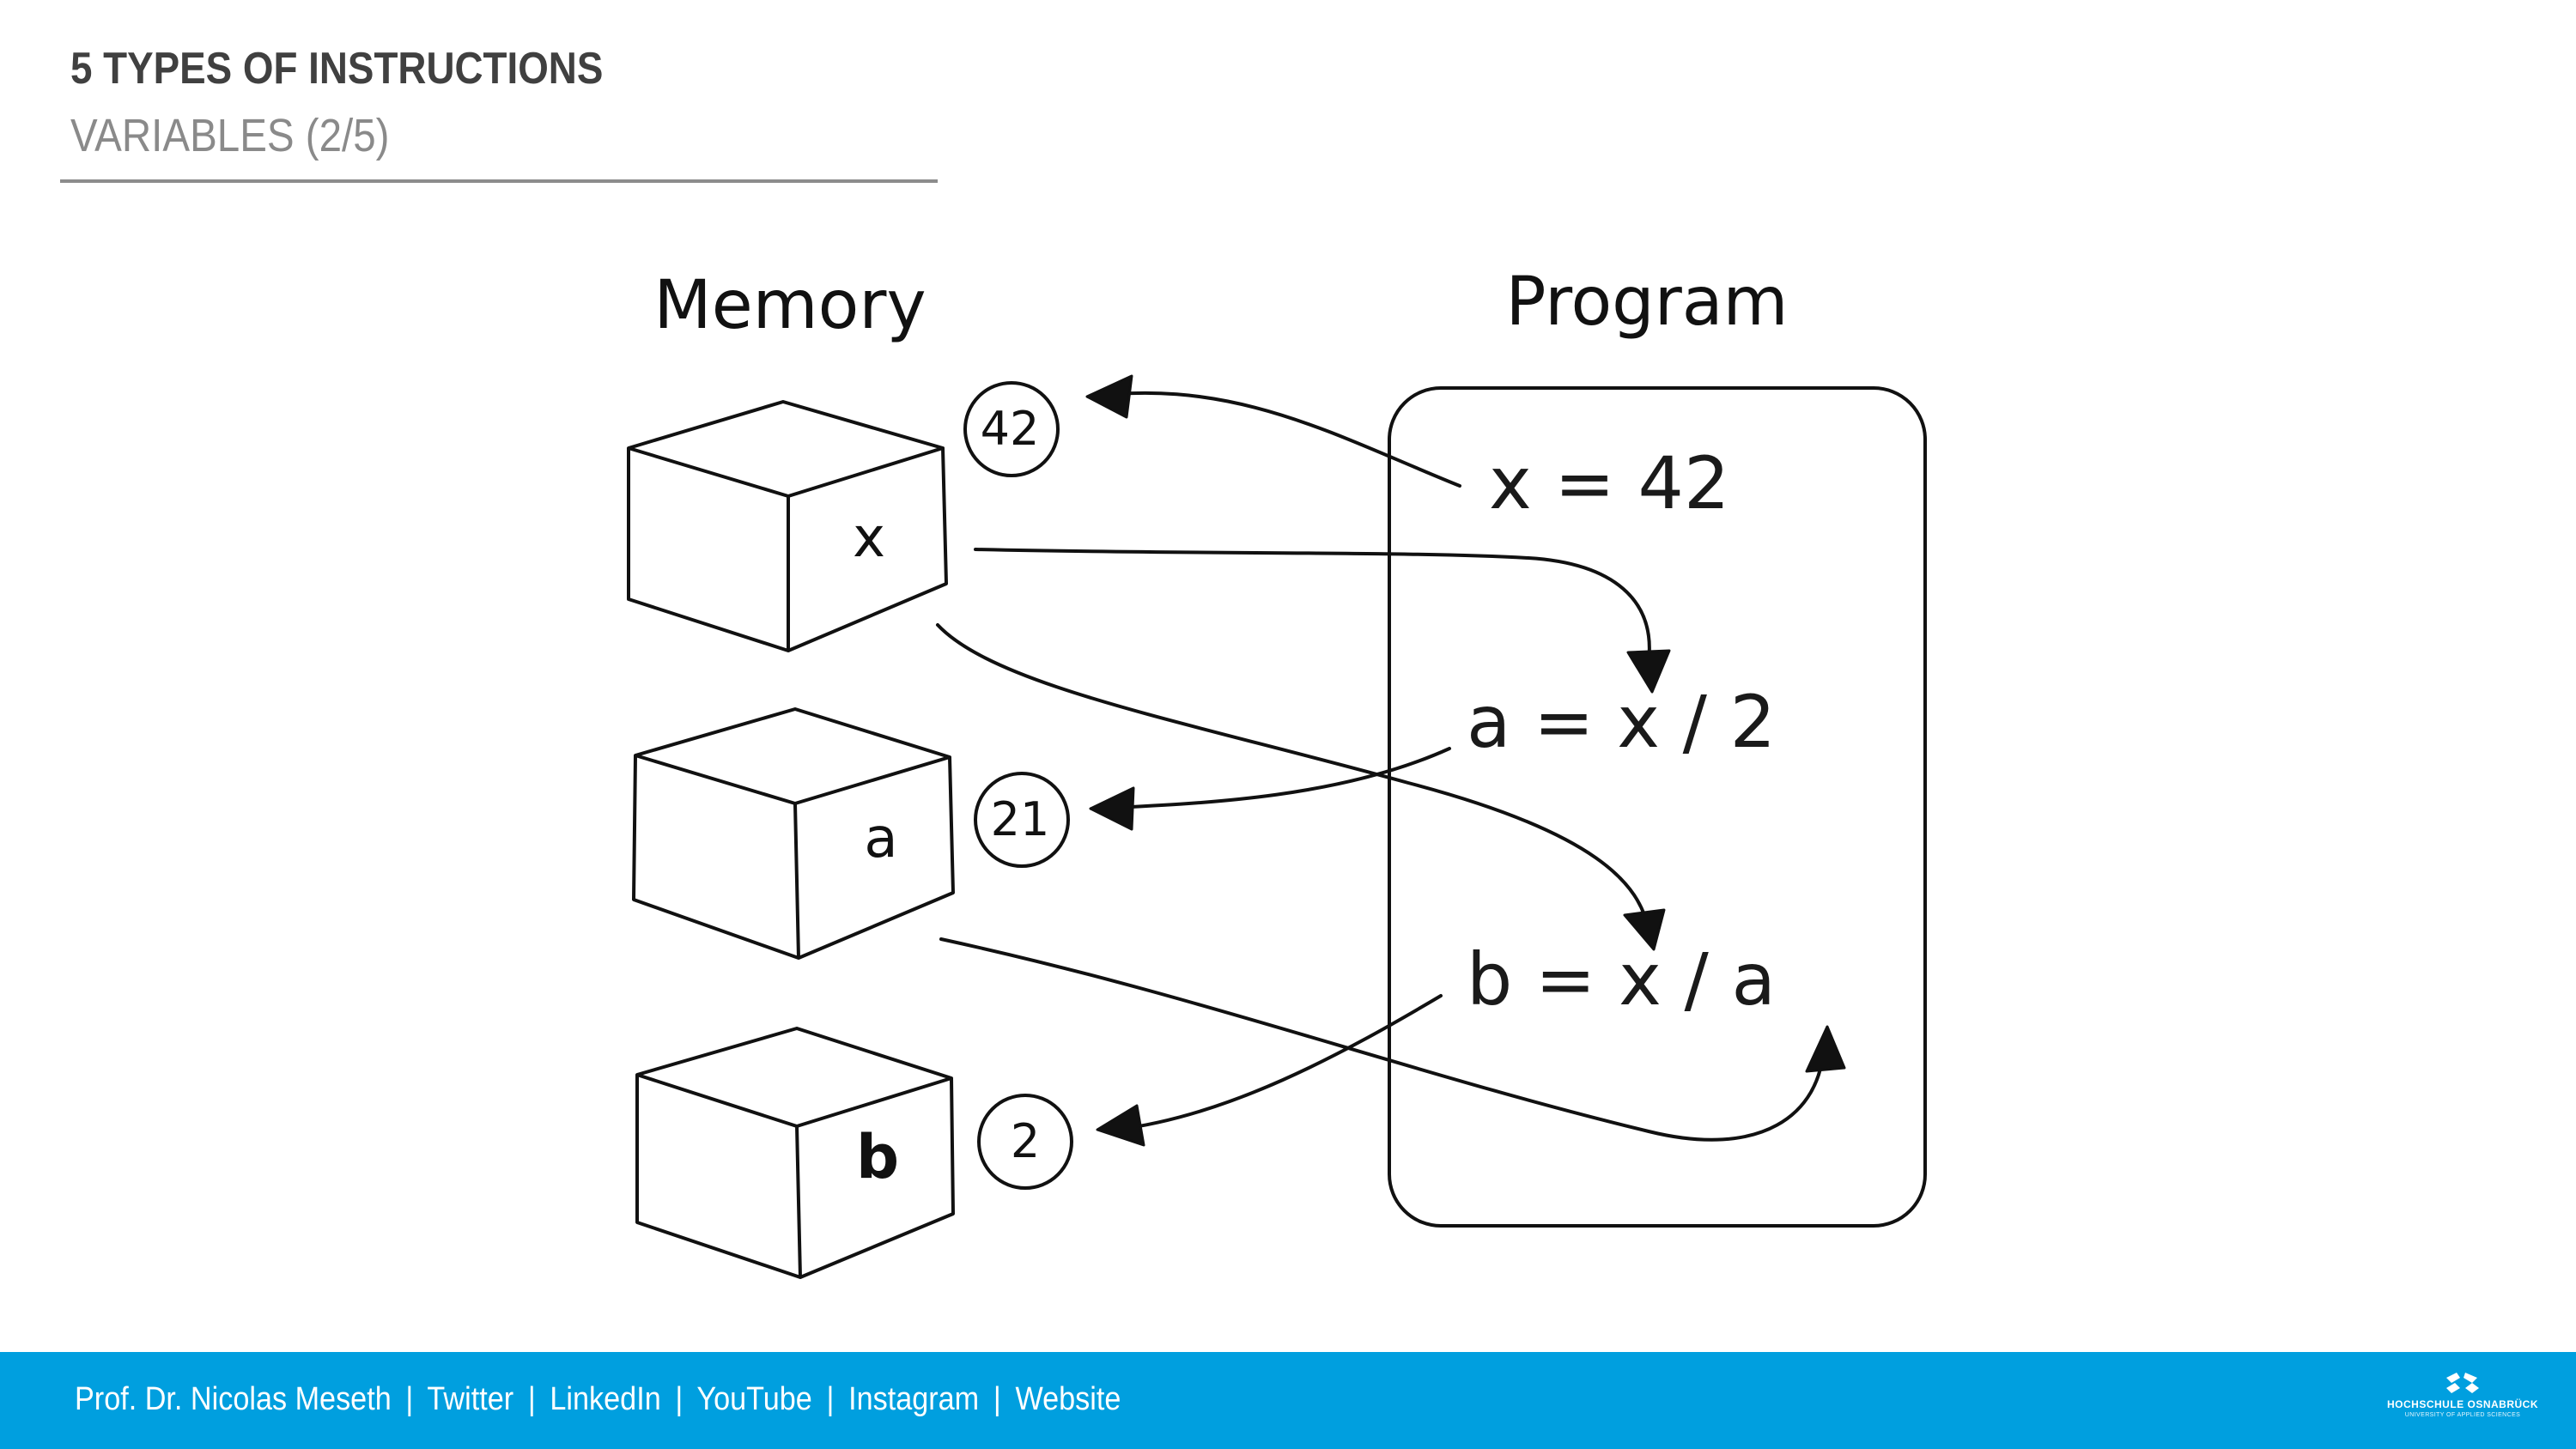 The height and width of the screenshot is (1449, 2576). I want to click on arrow-assign-x, so click(1275, 439).